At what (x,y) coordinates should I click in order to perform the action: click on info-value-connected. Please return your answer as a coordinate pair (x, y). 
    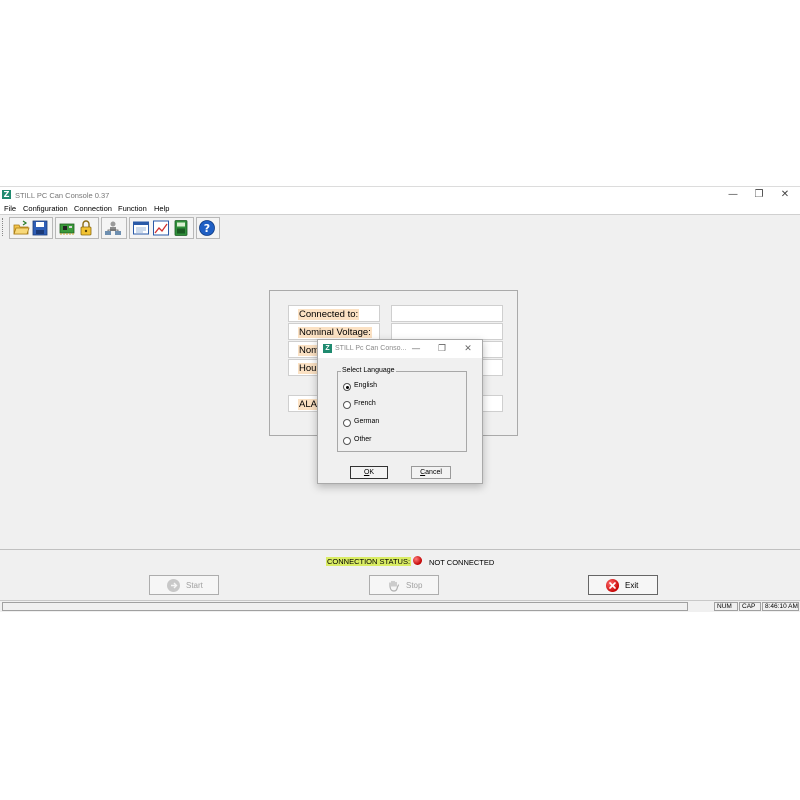
    Looking at the image, I should click on (447, 313).